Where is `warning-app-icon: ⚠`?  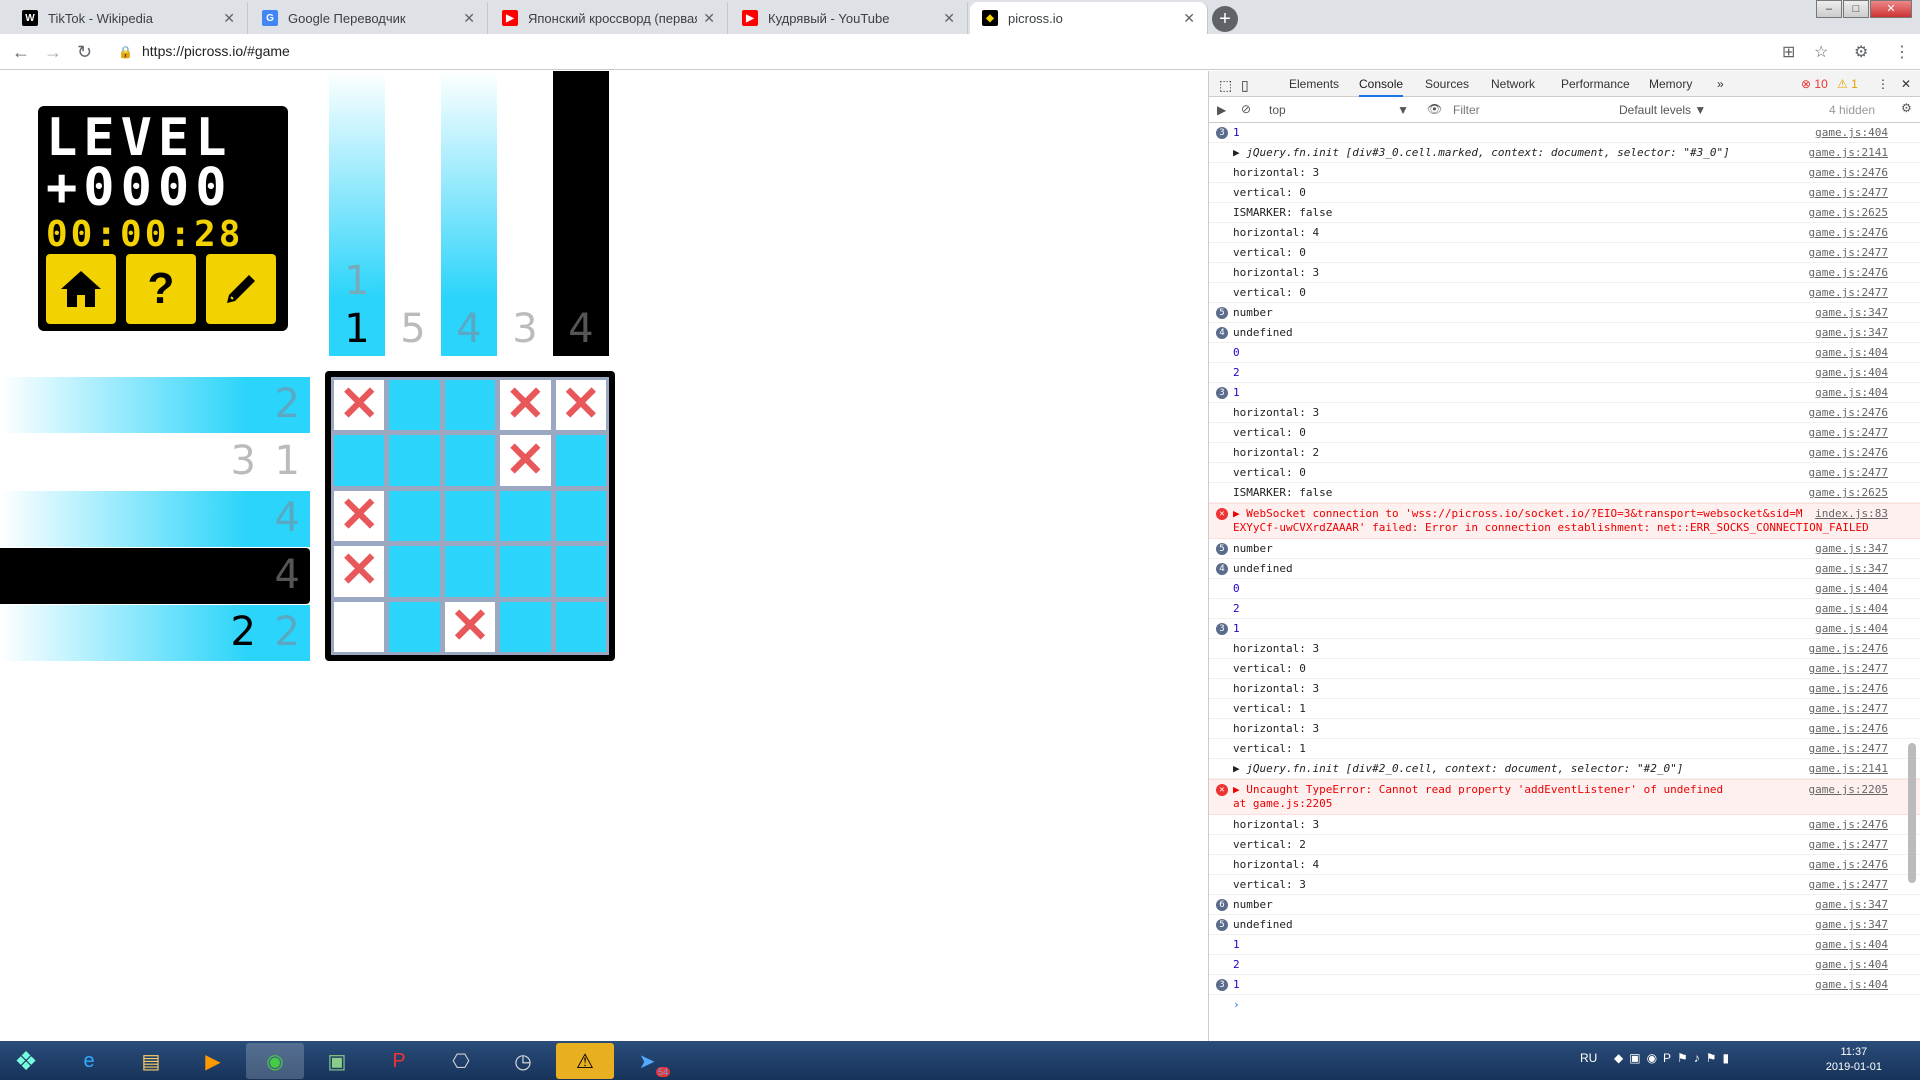
warning-app-icon: ⚠ is located at coordinates (585, 1061).